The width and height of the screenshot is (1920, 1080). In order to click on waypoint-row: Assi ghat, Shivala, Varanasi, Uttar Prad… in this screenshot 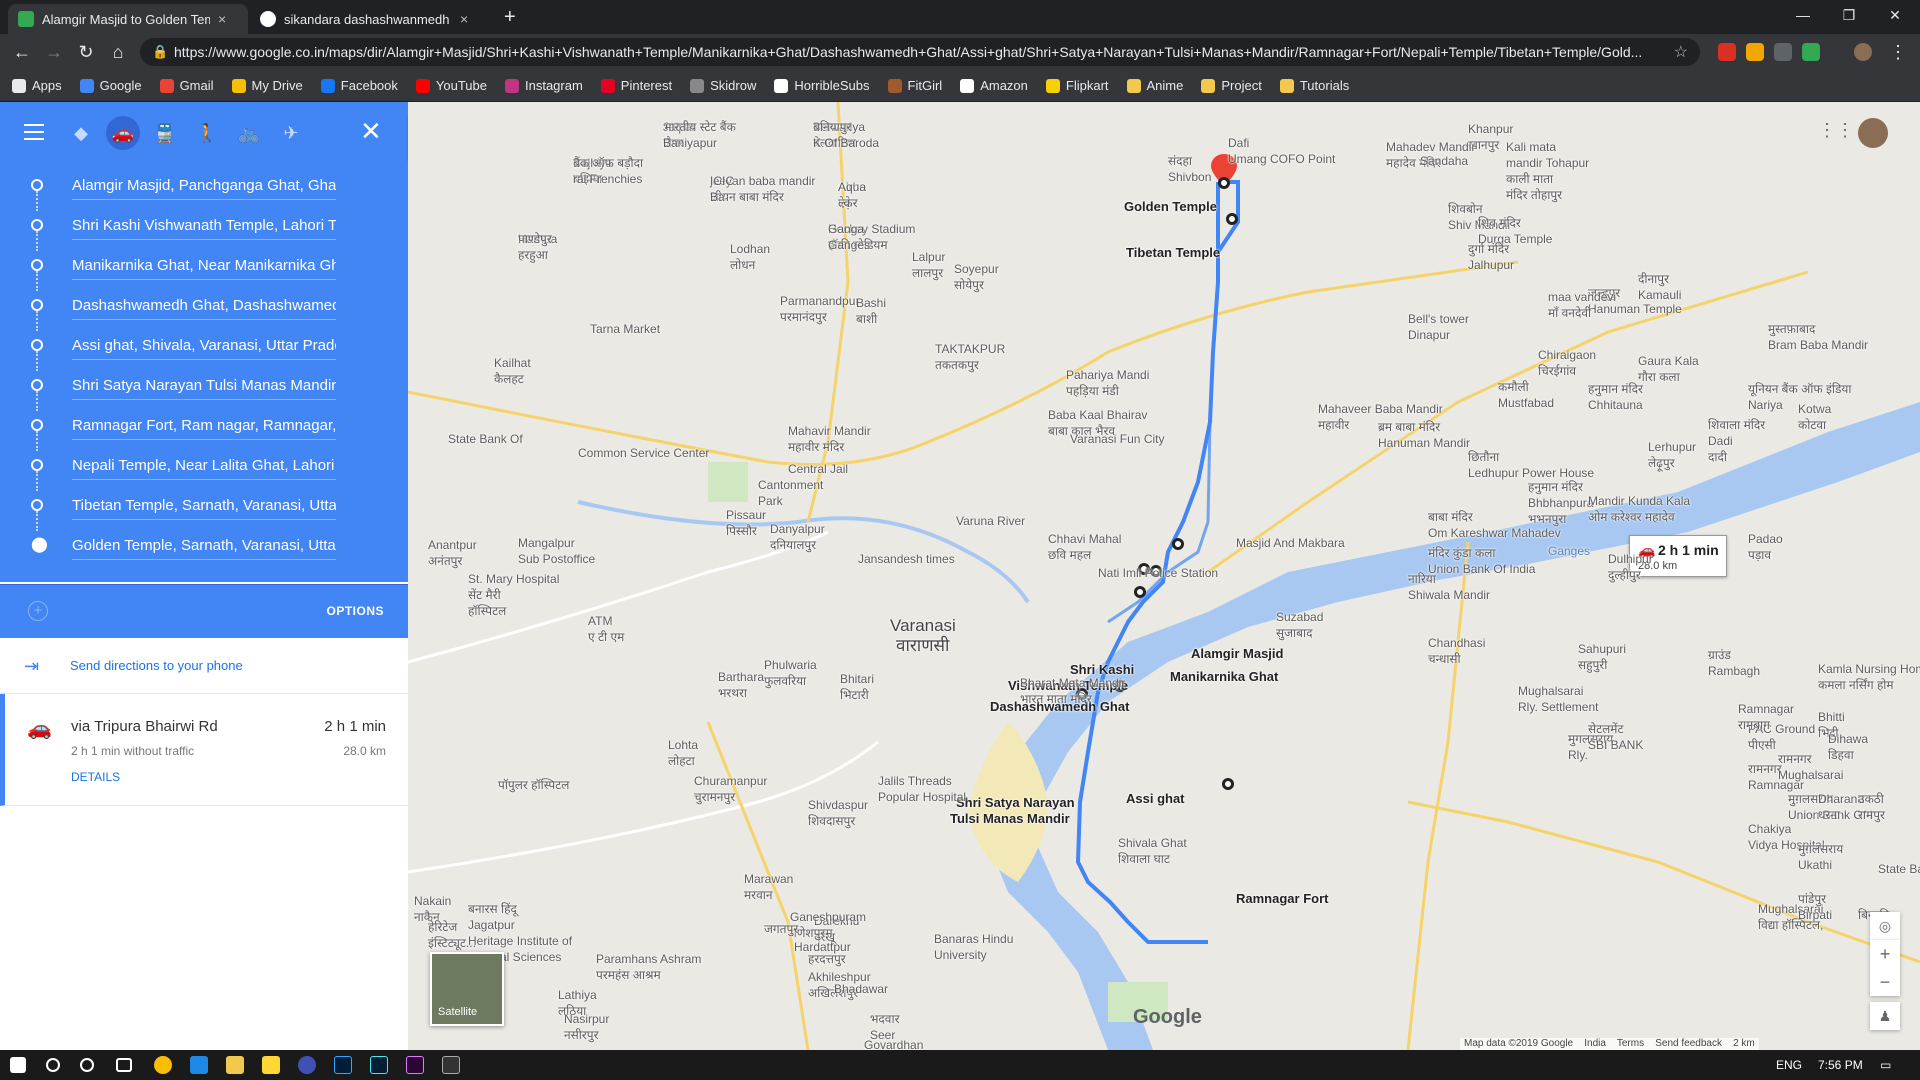, I will do `click(204, 348)`.